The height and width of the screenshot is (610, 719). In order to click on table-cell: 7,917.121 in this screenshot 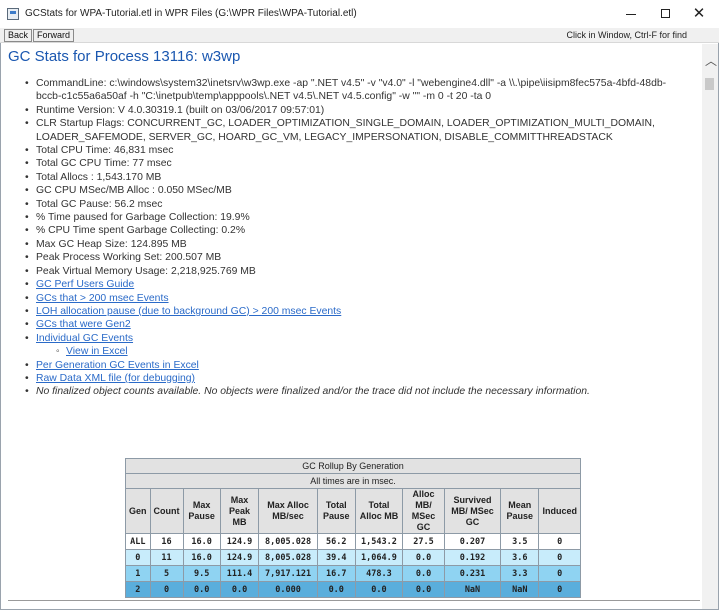, I will do `click(288, 573)`.